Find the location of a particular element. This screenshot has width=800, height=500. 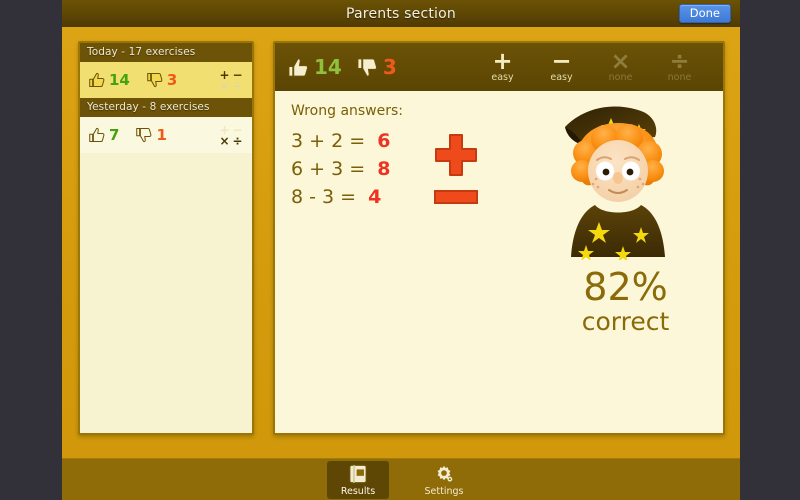

operation-symbol: − is located at coordinates (561, 61).